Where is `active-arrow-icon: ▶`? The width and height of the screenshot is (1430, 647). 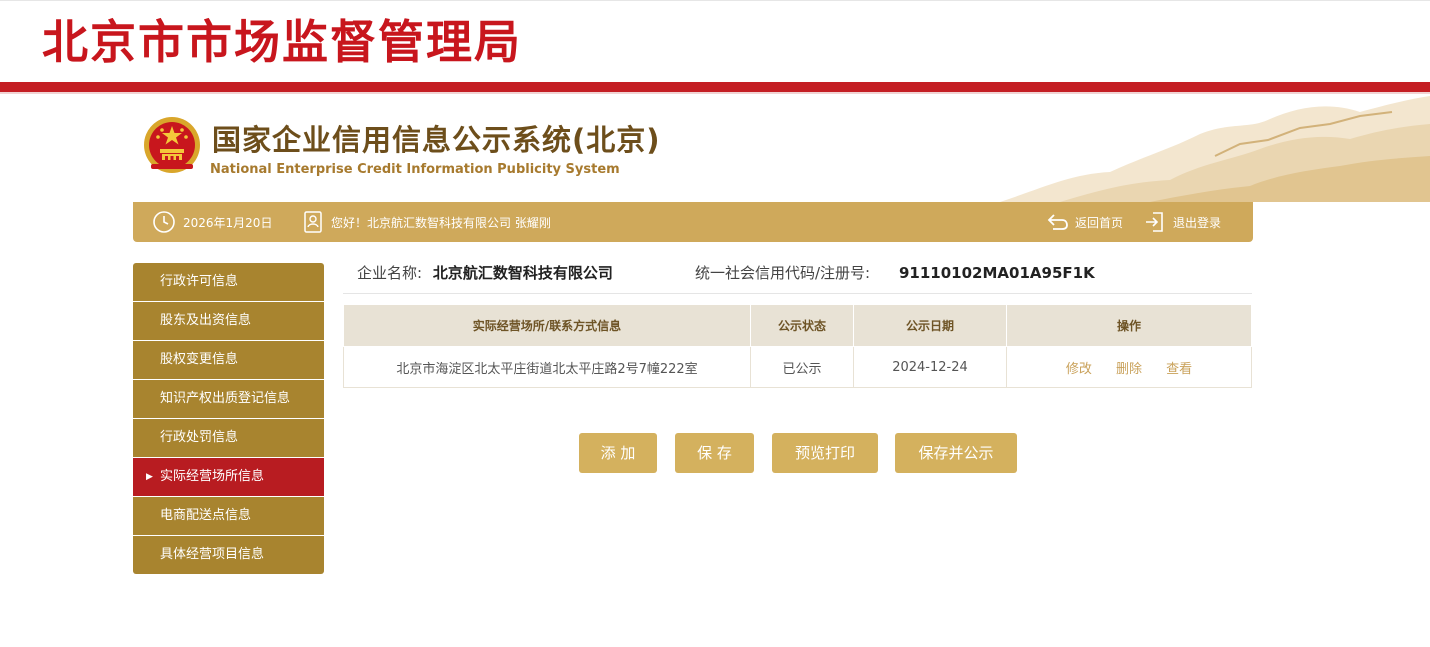
active-arrow-icon: ▶ is located at coordinates (149, 477).